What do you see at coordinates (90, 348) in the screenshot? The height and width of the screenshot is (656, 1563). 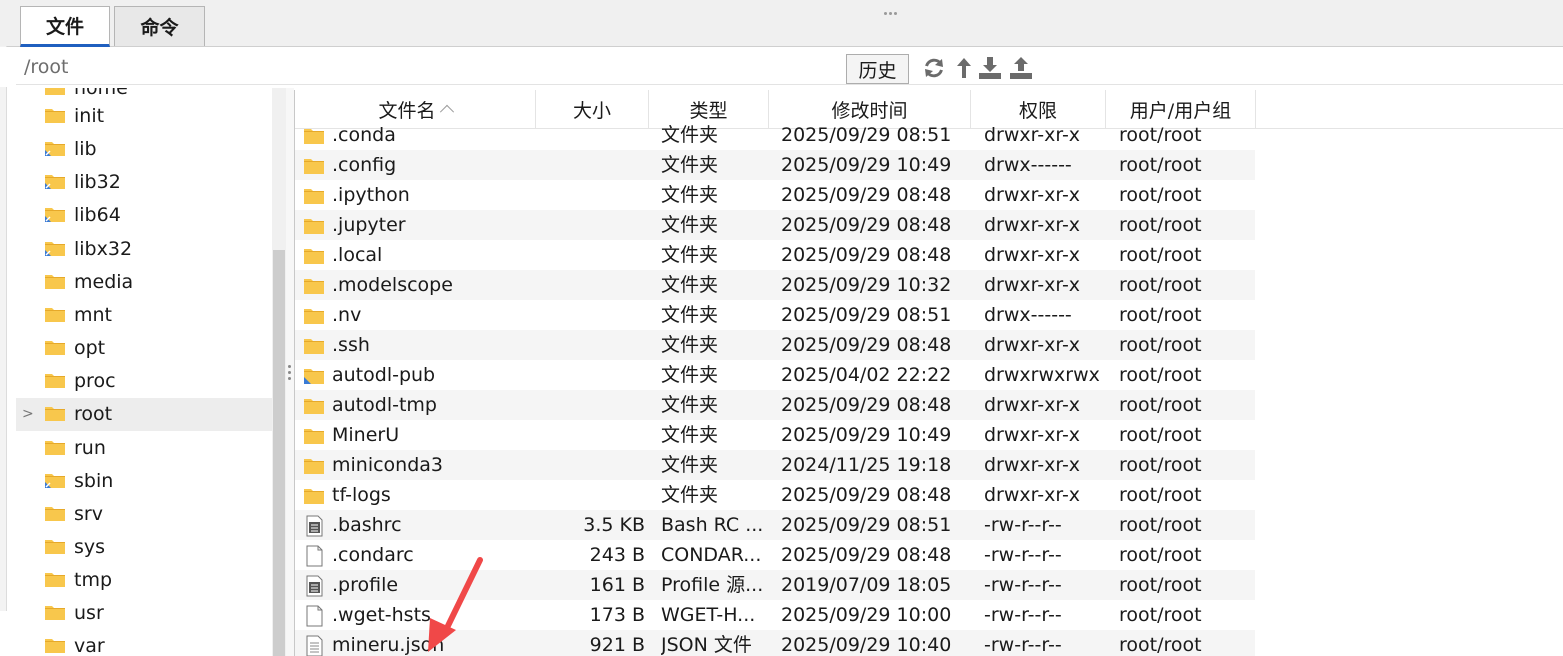 I see `tree-item-label: opt` at bounding box center [90, 348].